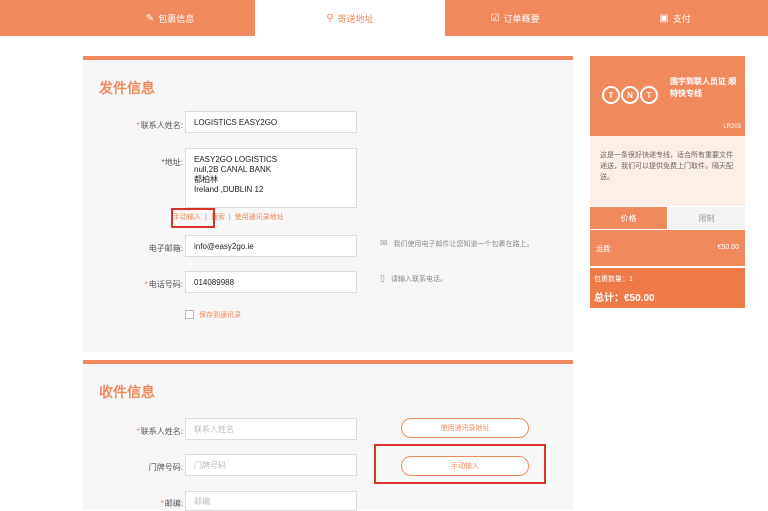 This screenshot has width=768, height=511. I want to click on save-to-address-book-label: 保存到通讯录, so click(220, 315).